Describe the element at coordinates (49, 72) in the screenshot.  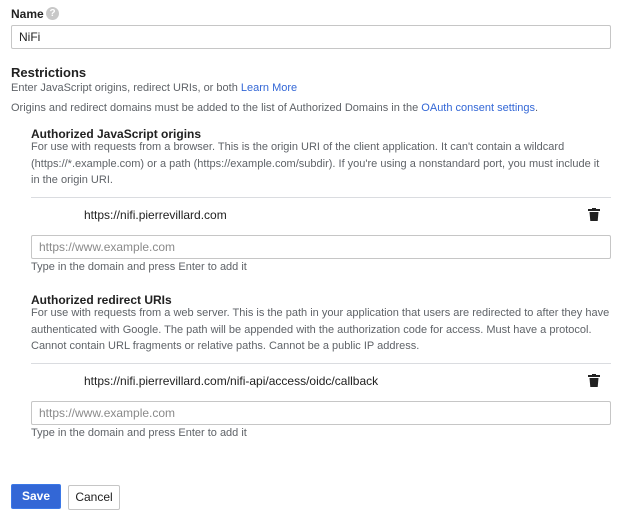
I see `restrictions-title: Restrictions` at that location.